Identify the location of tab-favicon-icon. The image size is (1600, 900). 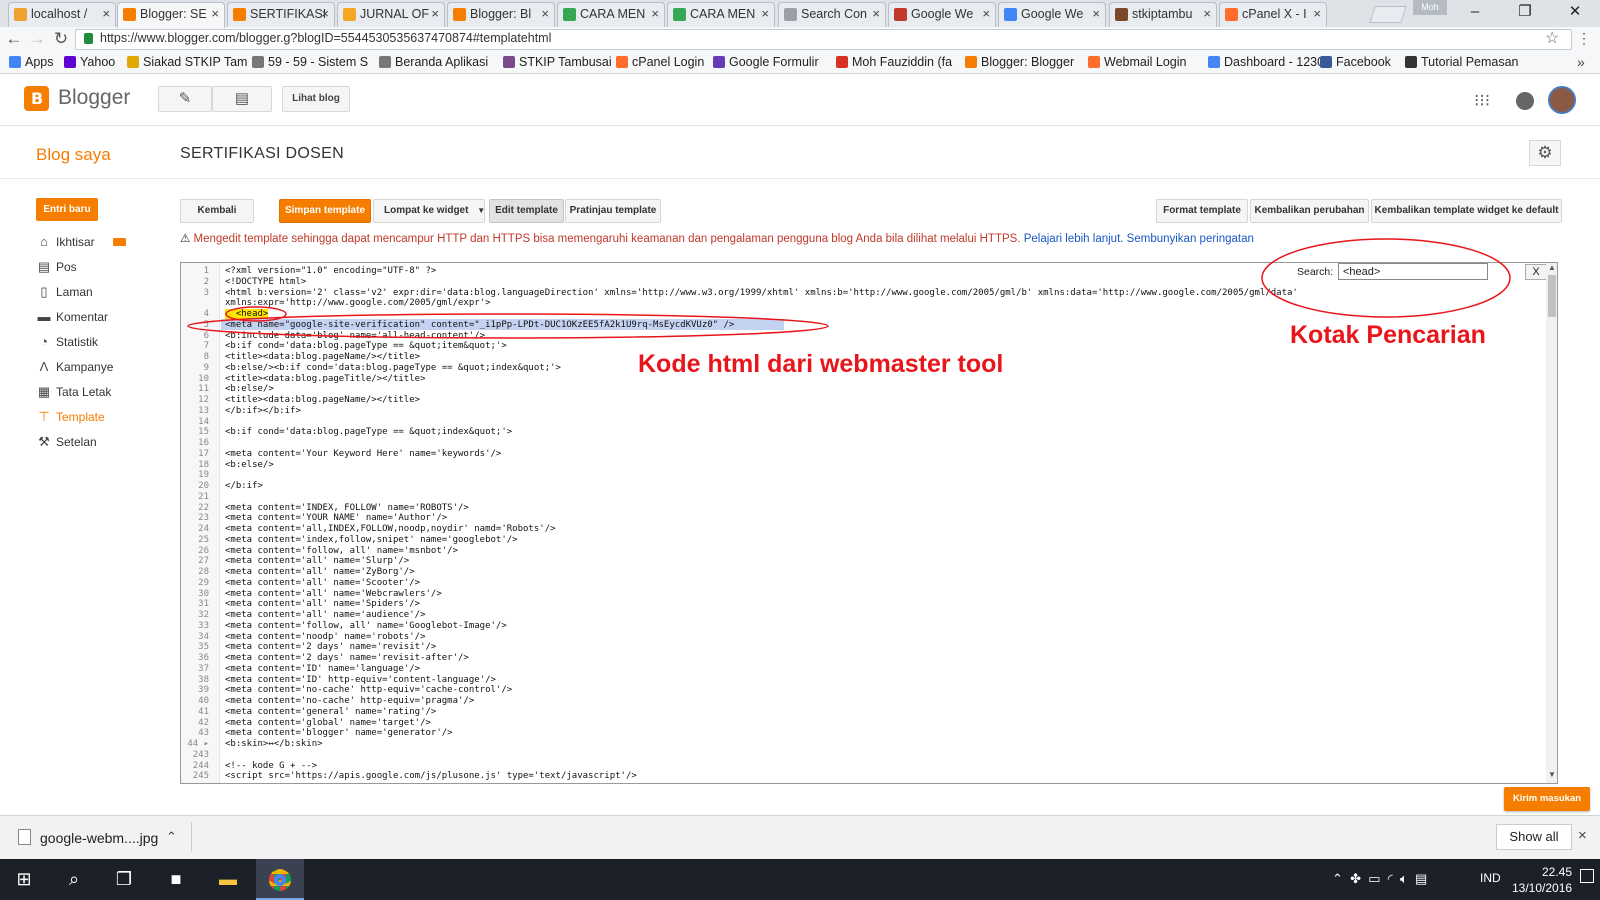
(129, 14).